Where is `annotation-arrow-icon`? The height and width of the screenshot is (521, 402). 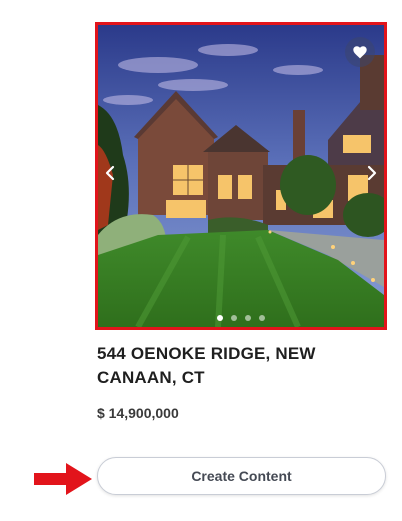 annotation-arrow-icon is located at coordinates (63, 479).